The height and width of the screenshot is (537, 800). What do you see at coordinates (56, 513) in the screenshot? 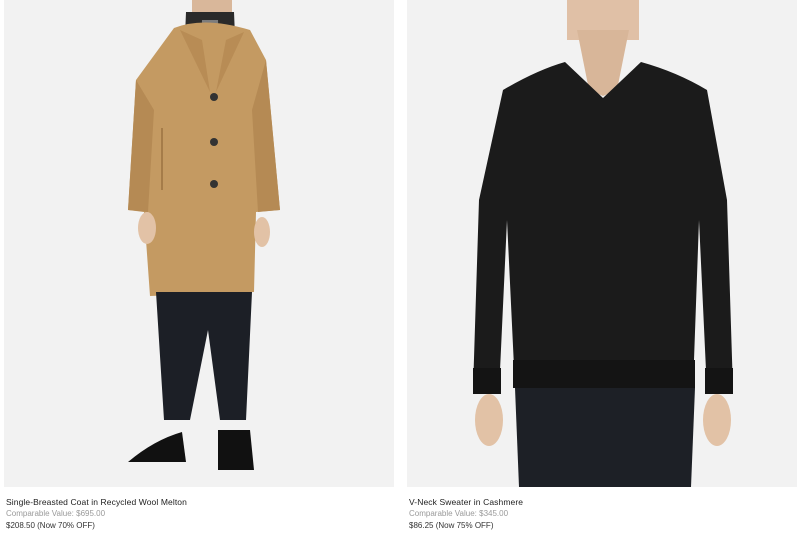
I see `comparable-value: Comparable Value: $695.00` at bounding box center [56, 513].